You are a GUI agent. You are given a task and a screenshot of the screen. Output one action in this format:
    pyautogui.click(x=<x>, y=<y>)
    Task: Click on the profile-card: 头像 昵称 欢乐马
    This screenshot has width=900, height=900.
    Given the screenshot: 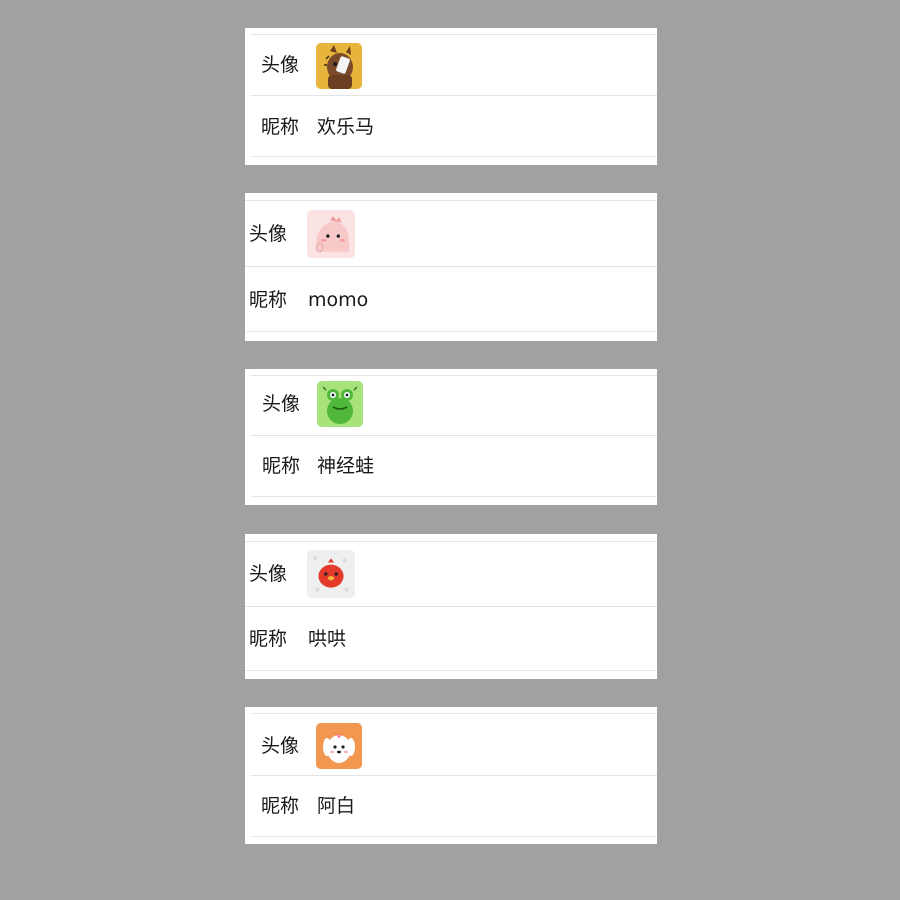 What is the action you would take?
    pyautogui.click(x=451, y=96)
    